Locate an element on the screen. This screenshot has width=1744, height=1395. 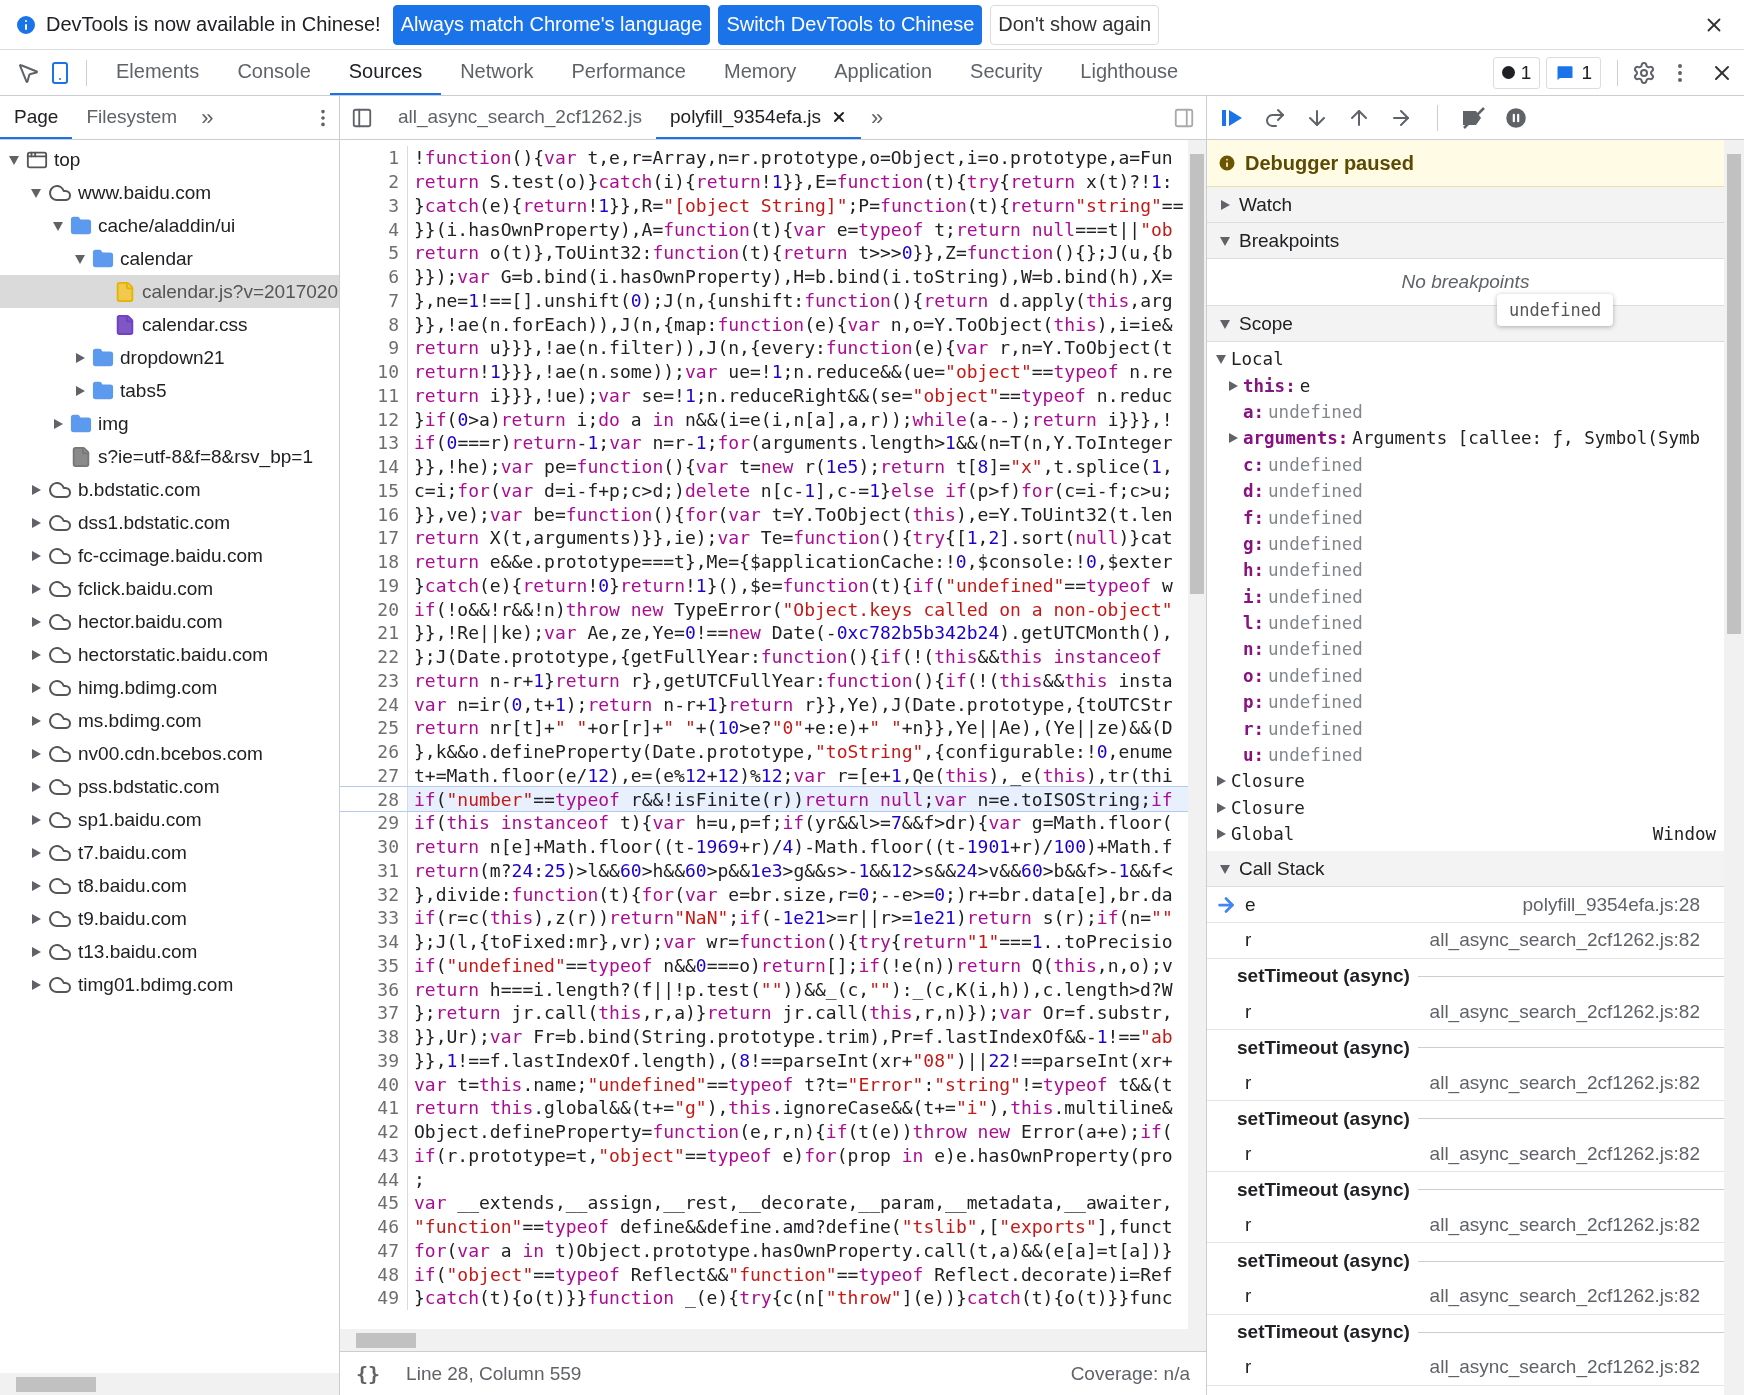
code-line: return nr[t]+" "+or[r]+" "+(10>e?"0"+e:e)+" "+n}},Ye||Ae),(Ye||ze)&&(D is located at coordinates (793, 728).